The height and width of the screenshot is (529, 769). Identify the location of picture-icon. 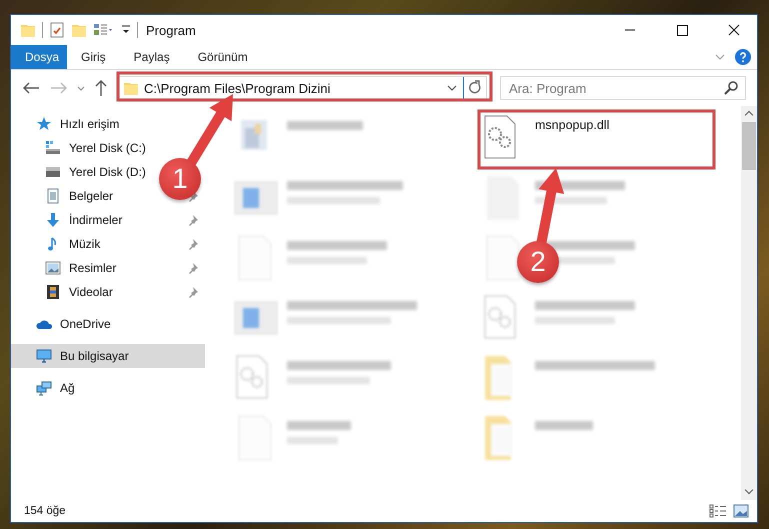
(53, 268).